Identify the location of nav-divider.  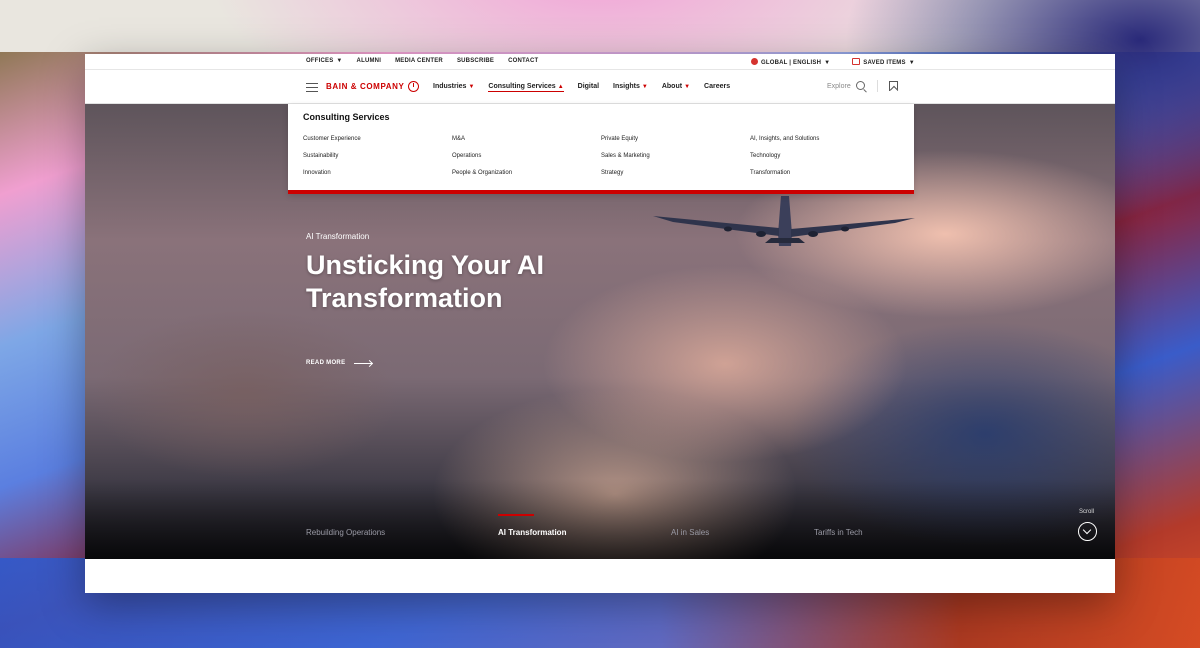
(877, 86).